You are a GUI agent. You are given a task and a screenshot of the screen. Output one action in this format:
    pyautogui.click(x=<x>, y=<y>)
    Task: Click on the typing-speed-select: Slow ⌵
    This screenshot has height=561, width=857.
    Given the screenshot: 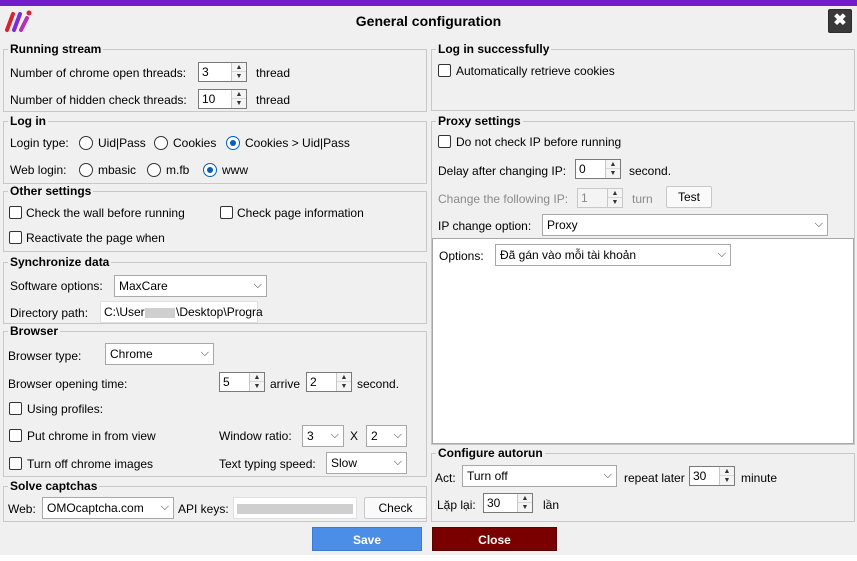 What is the action you would take?
    pyautogui.click(x=366, y=463)
    